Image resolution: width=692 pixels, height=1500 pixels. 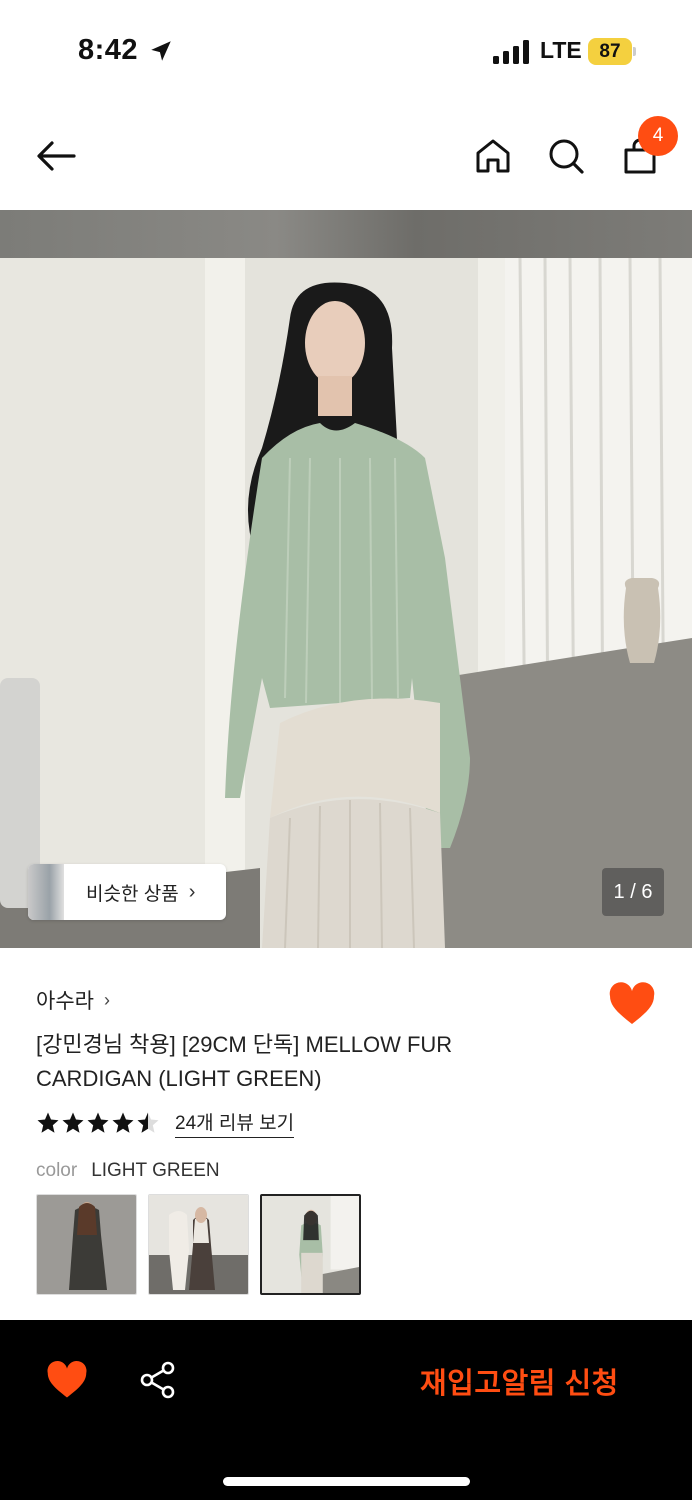 What do you see at coordinates (65, 1001) in the screenshot?
I see `brand-name: 아수라` at bounding box center [65, 1001].